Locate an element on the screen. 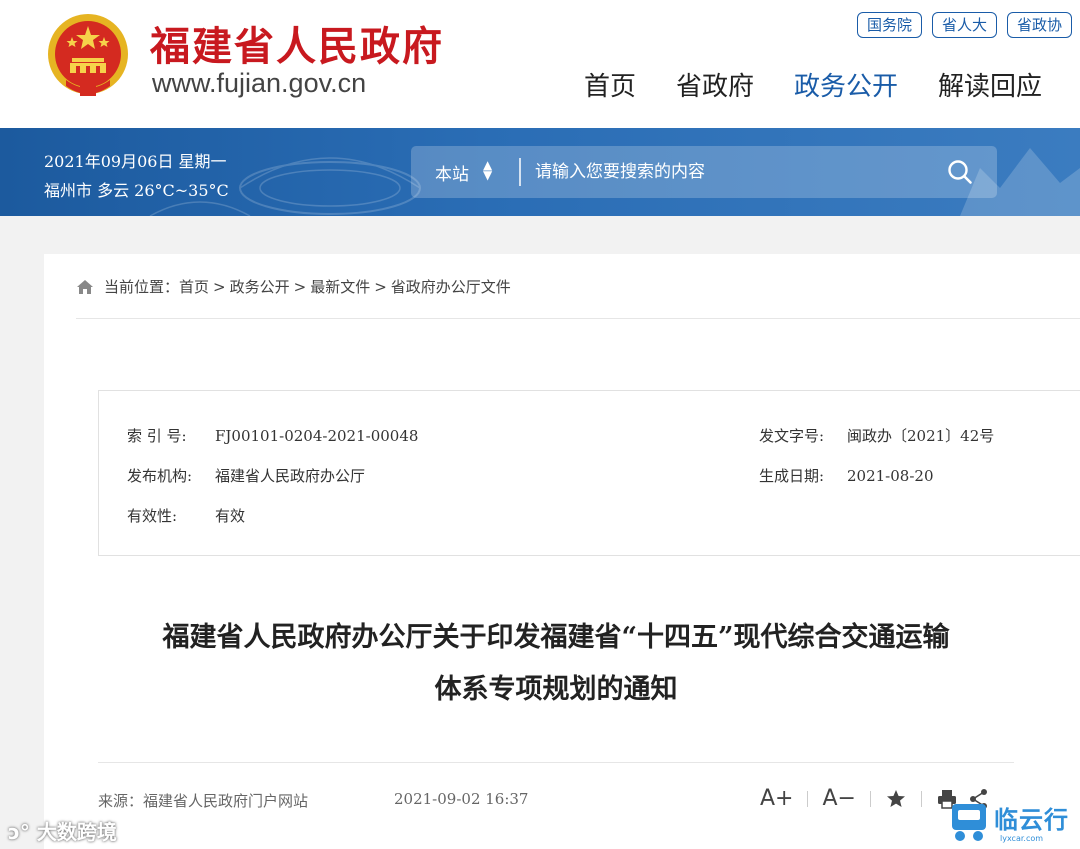 Image resolution: width=1080 pixels, height=849 pixels. meta-doc-number-label: 发文字号: is located at coordinates (792, 436).